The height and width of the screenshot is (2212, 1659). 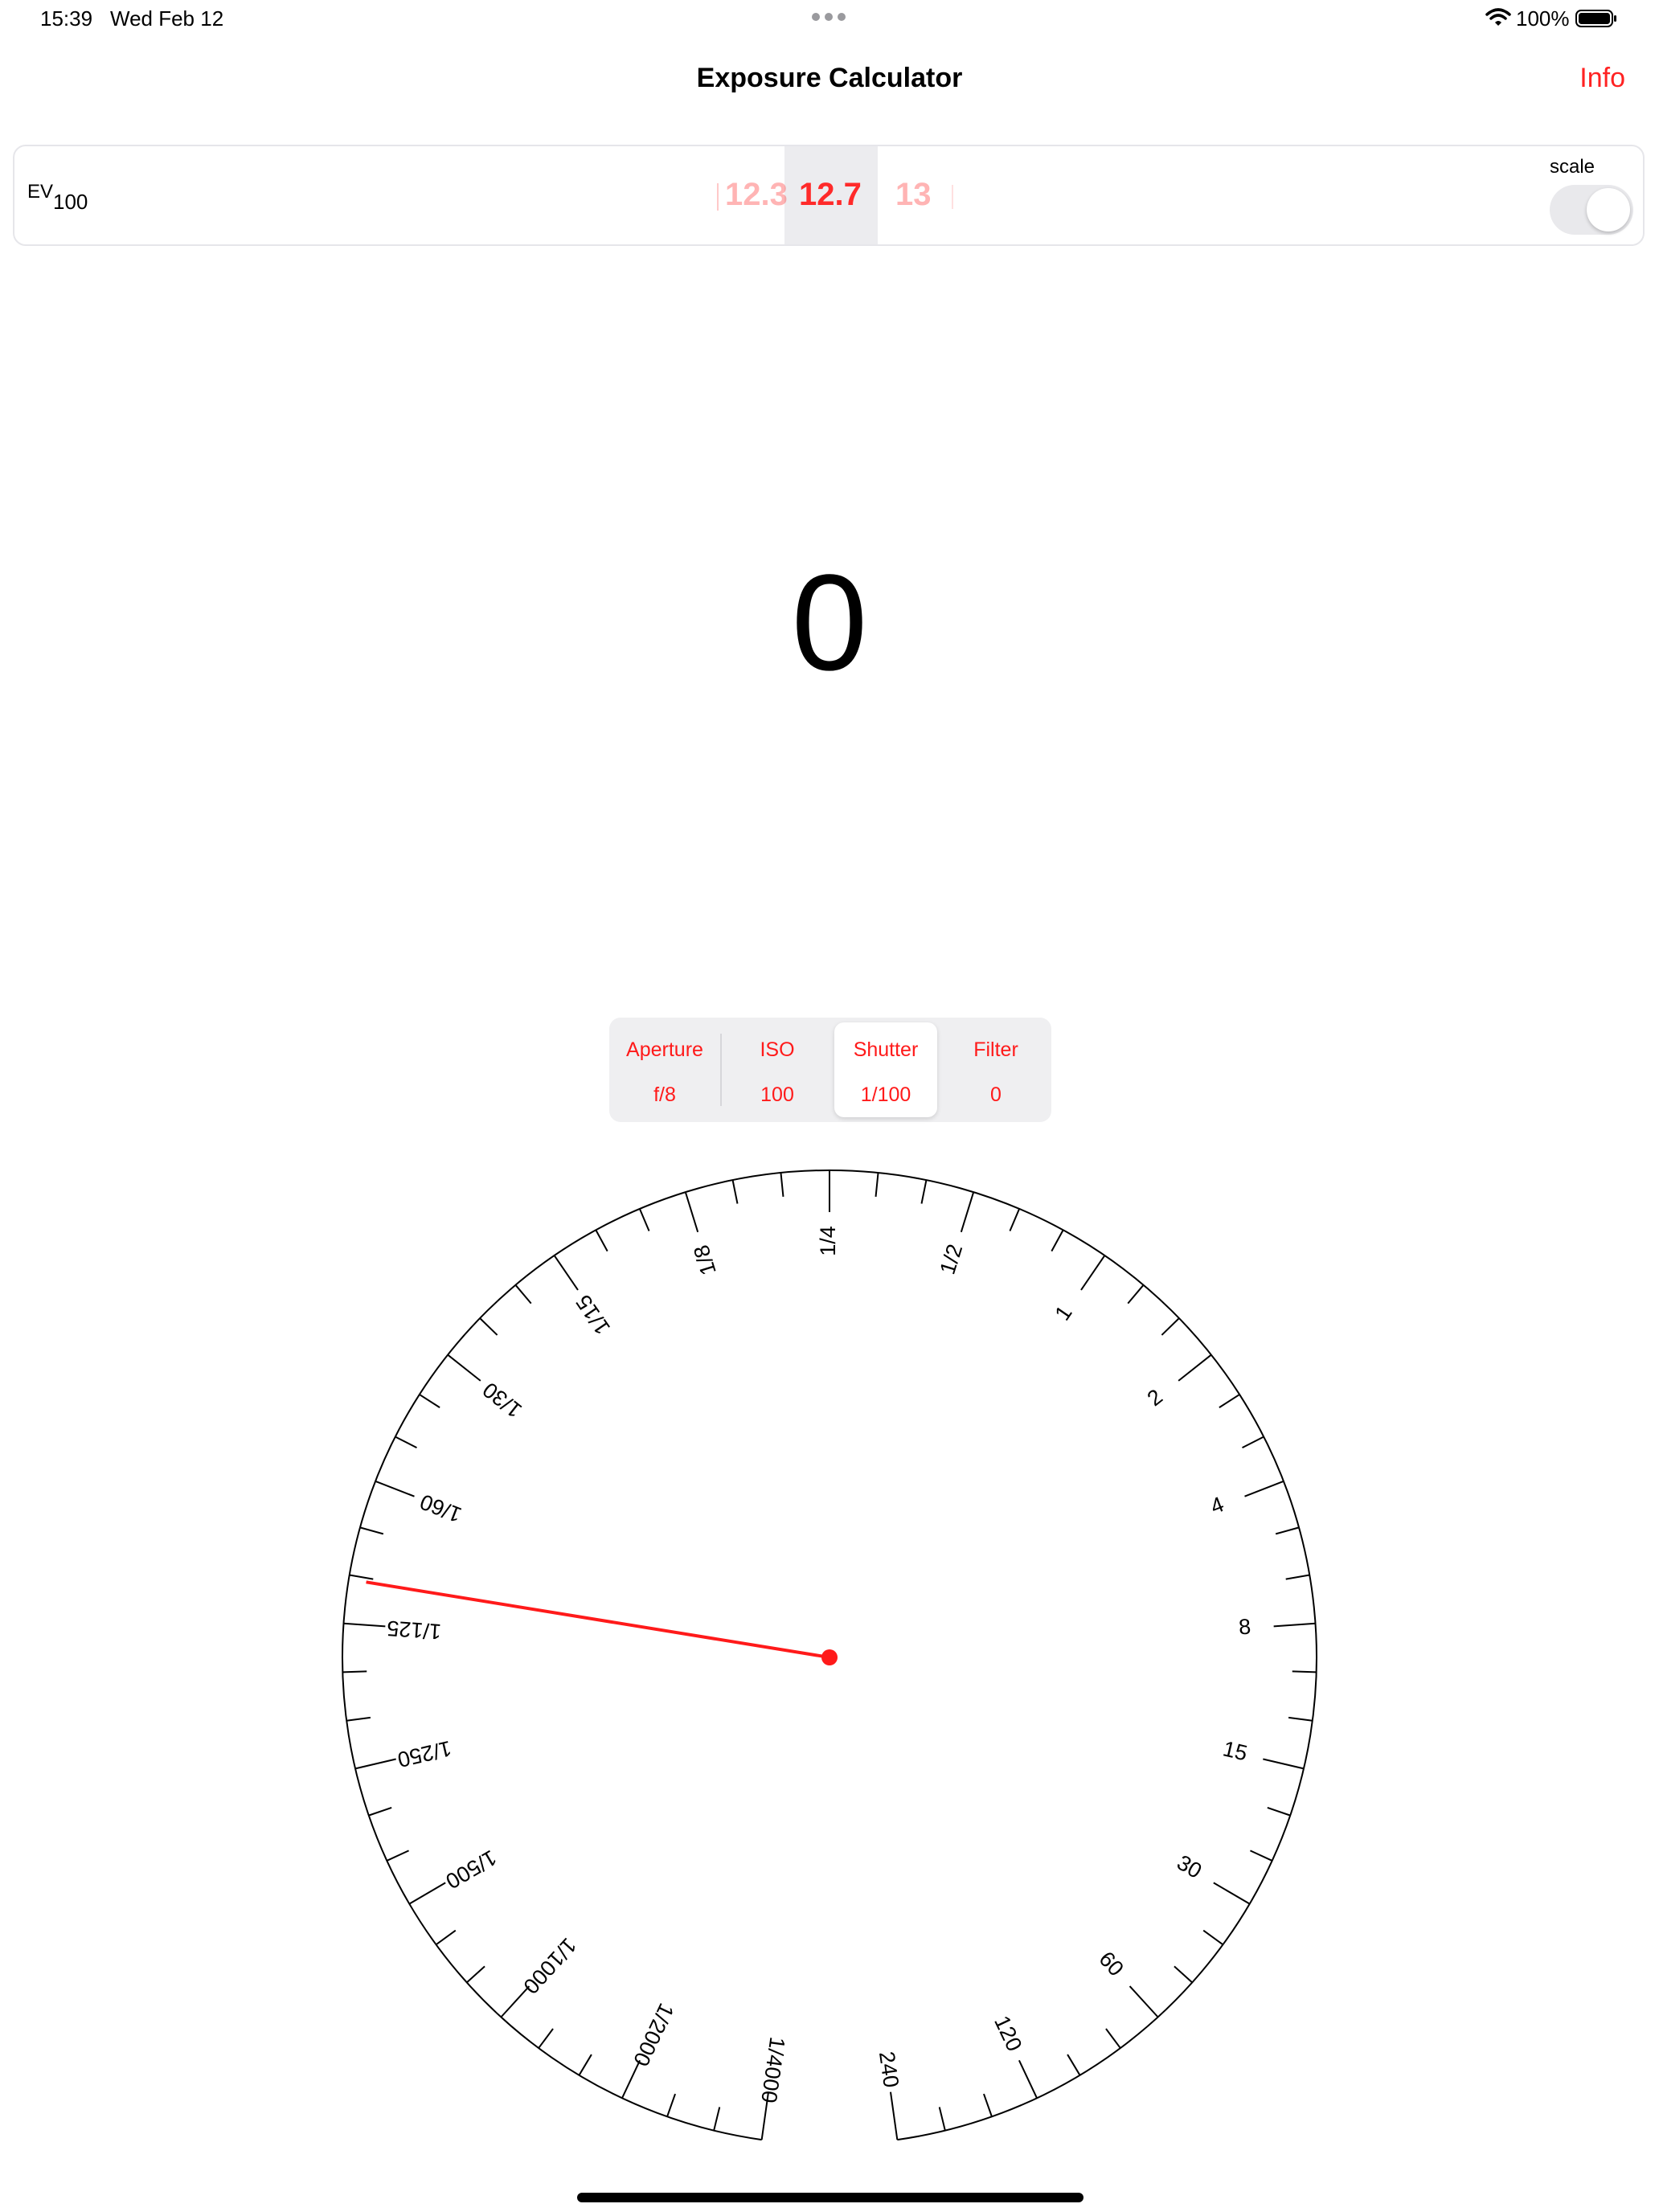 I want to click on navigation-bar: Exposure Calculator Info, so click(x=829, y=80).